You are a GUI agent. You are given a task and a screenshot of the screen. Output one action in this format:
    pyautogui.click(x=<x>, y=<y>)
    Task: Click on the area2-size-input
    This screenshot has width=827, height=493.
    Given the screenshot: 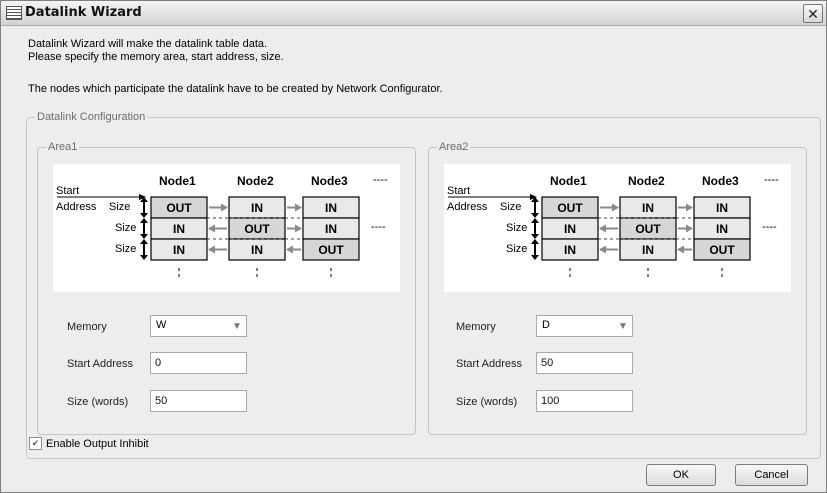 What is the action you would take?
    pyautogui.click(x=584, y=401)
    